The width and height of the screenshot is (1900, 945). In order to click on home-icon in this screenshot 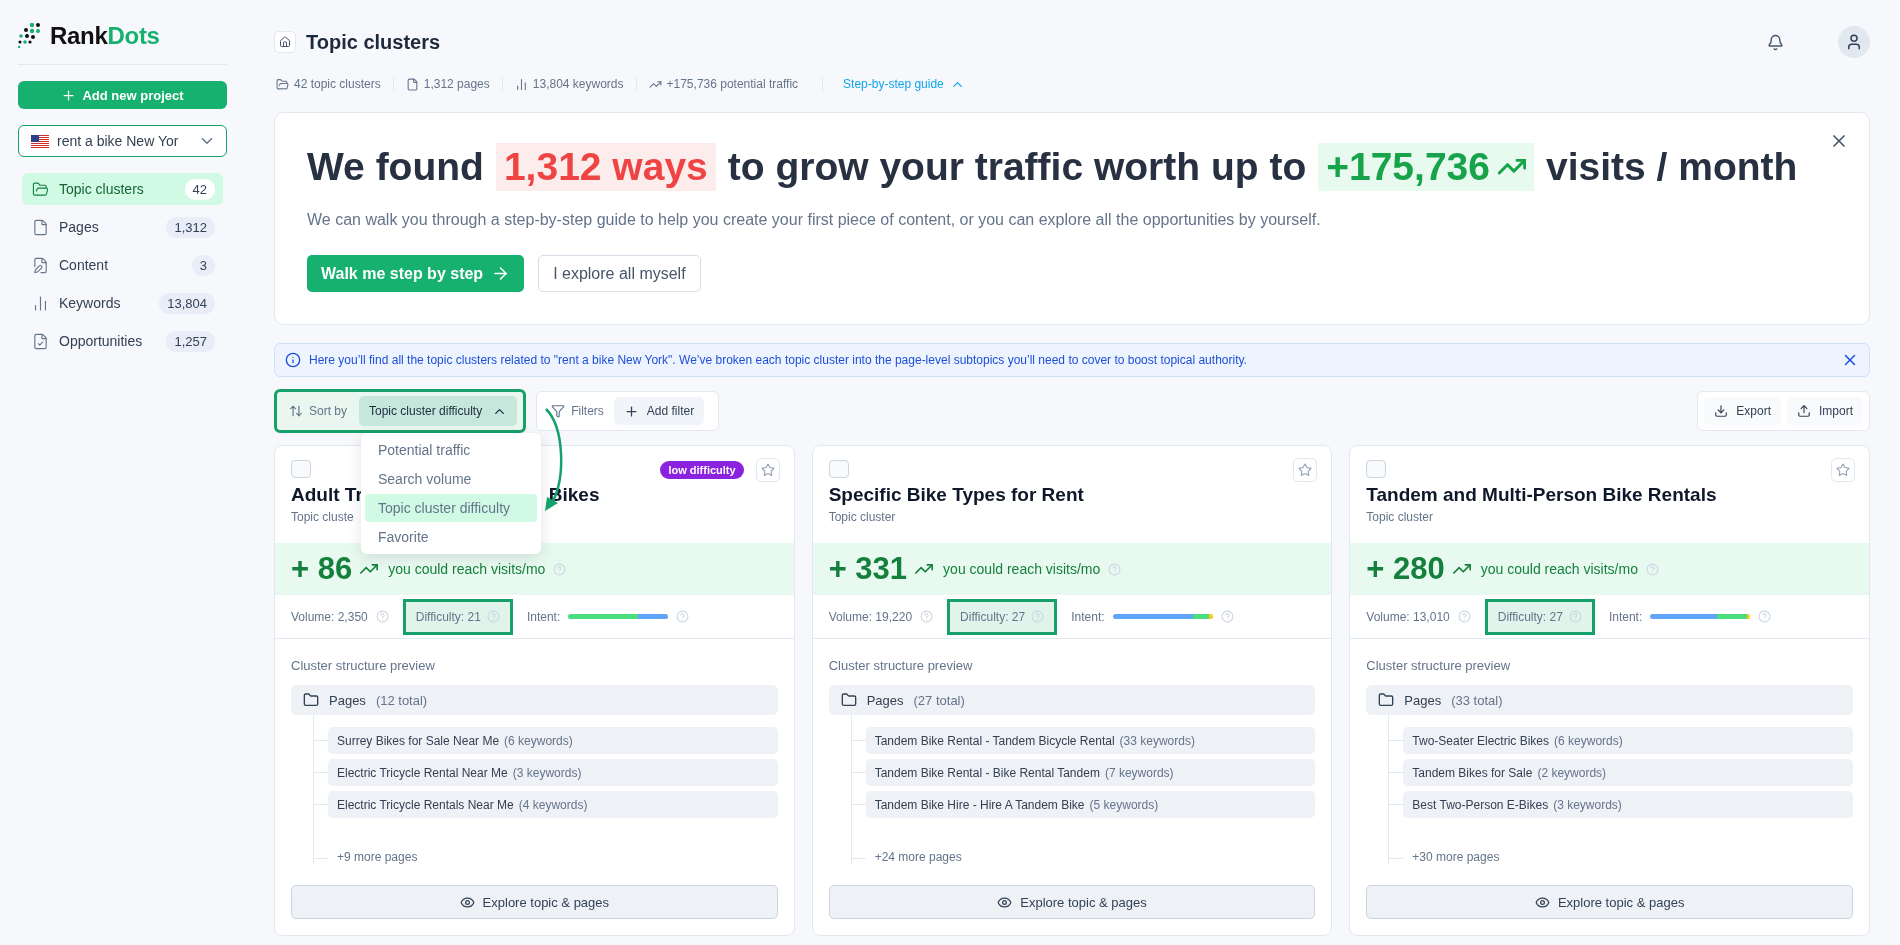, I will do `click(285, 42)`.